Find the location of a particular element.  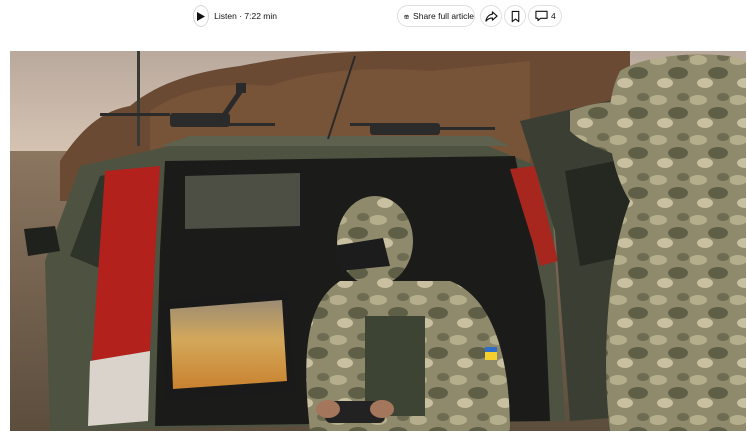

gift-icon is located at coordinates (406, 16).